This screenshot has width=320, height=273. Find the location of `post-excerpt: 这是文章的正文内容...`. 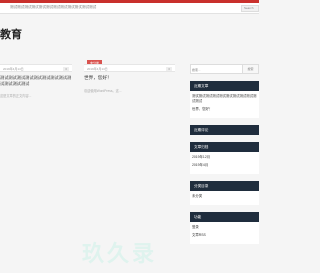

post-excerpt: 这是文章的正文内容... is located at coordinates (16, 96).